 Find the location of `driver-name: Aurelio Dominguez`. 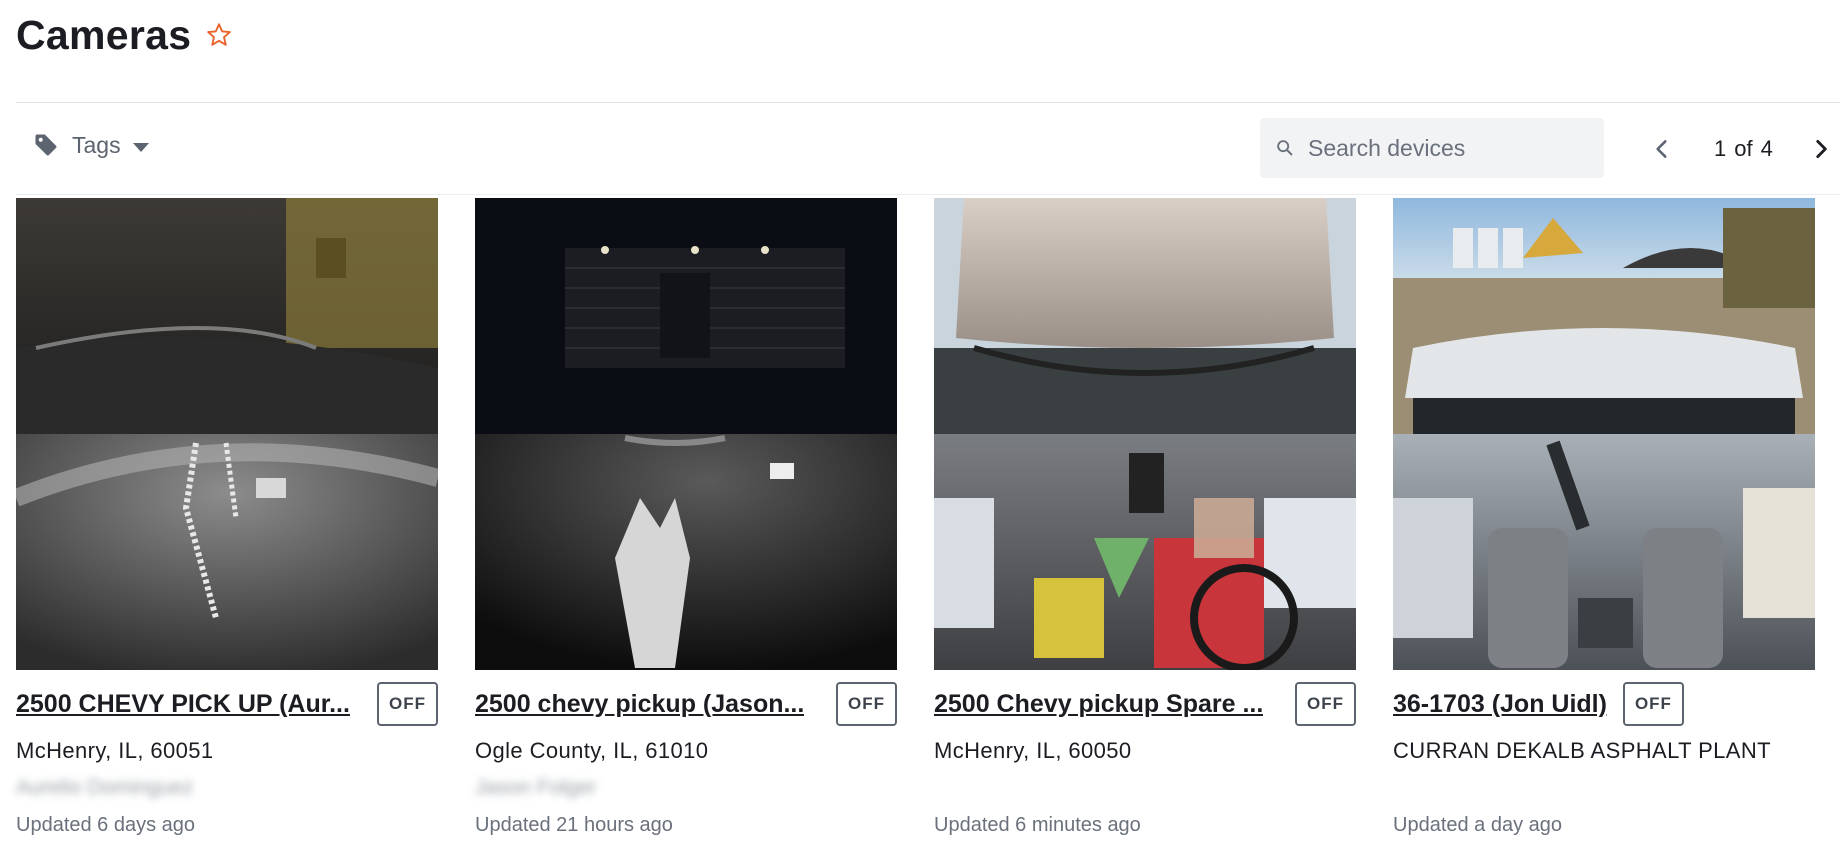

driver-name: Aurelio Dominguez is located at coordinates (105, 787).